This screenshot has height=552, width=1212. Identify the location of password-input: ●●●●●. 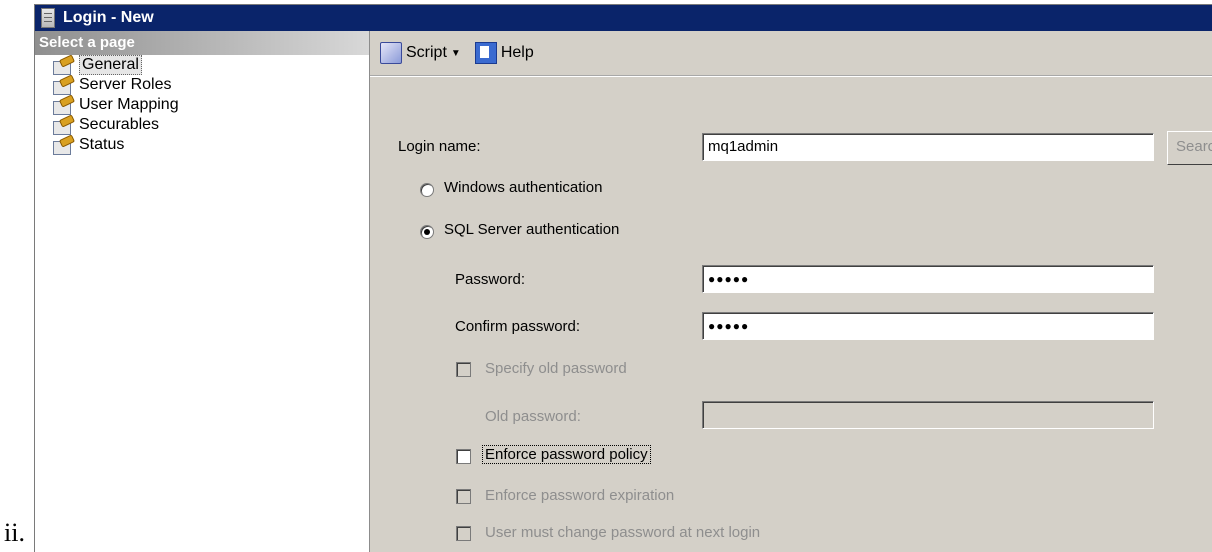
(928, 279).